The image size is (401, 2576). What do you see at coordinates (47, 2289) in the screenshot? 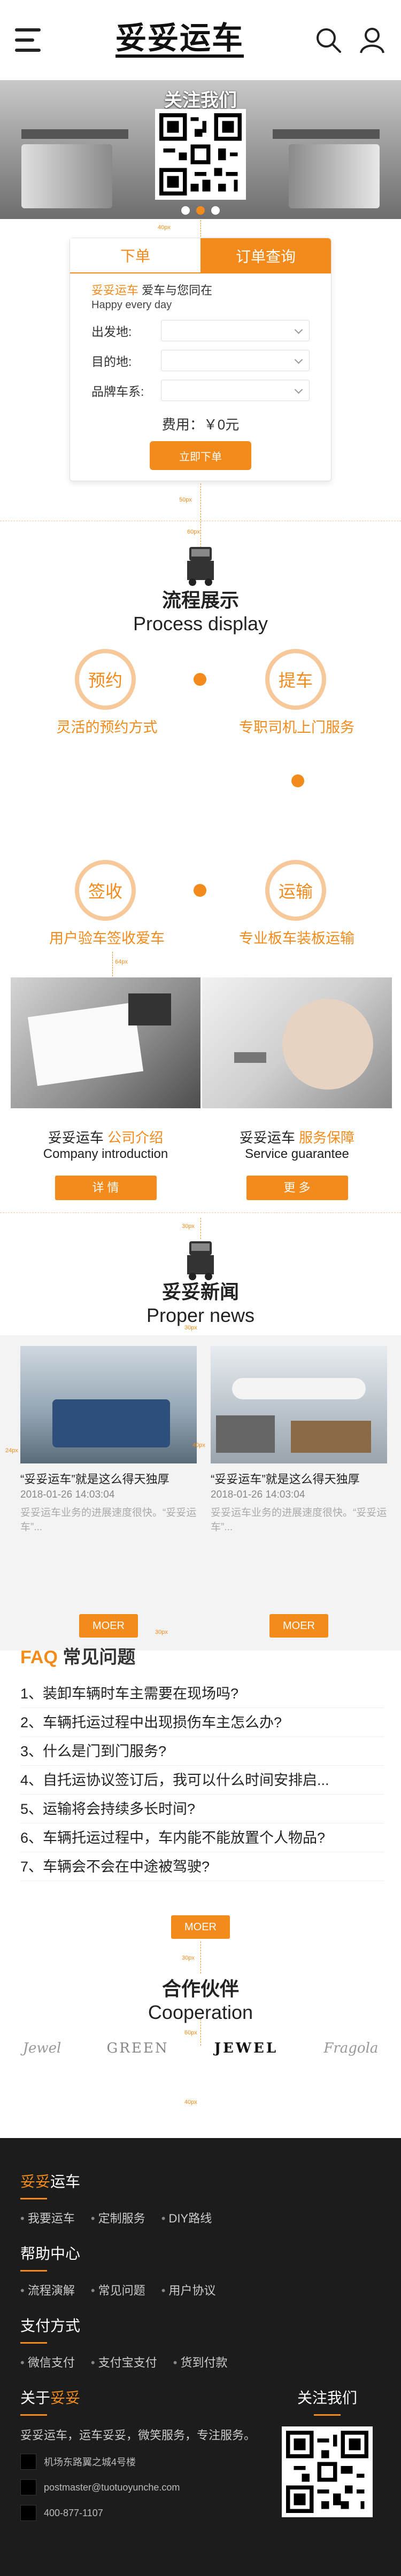
I see `footer-link: 流程演解` at bounding box center [47, 2289].